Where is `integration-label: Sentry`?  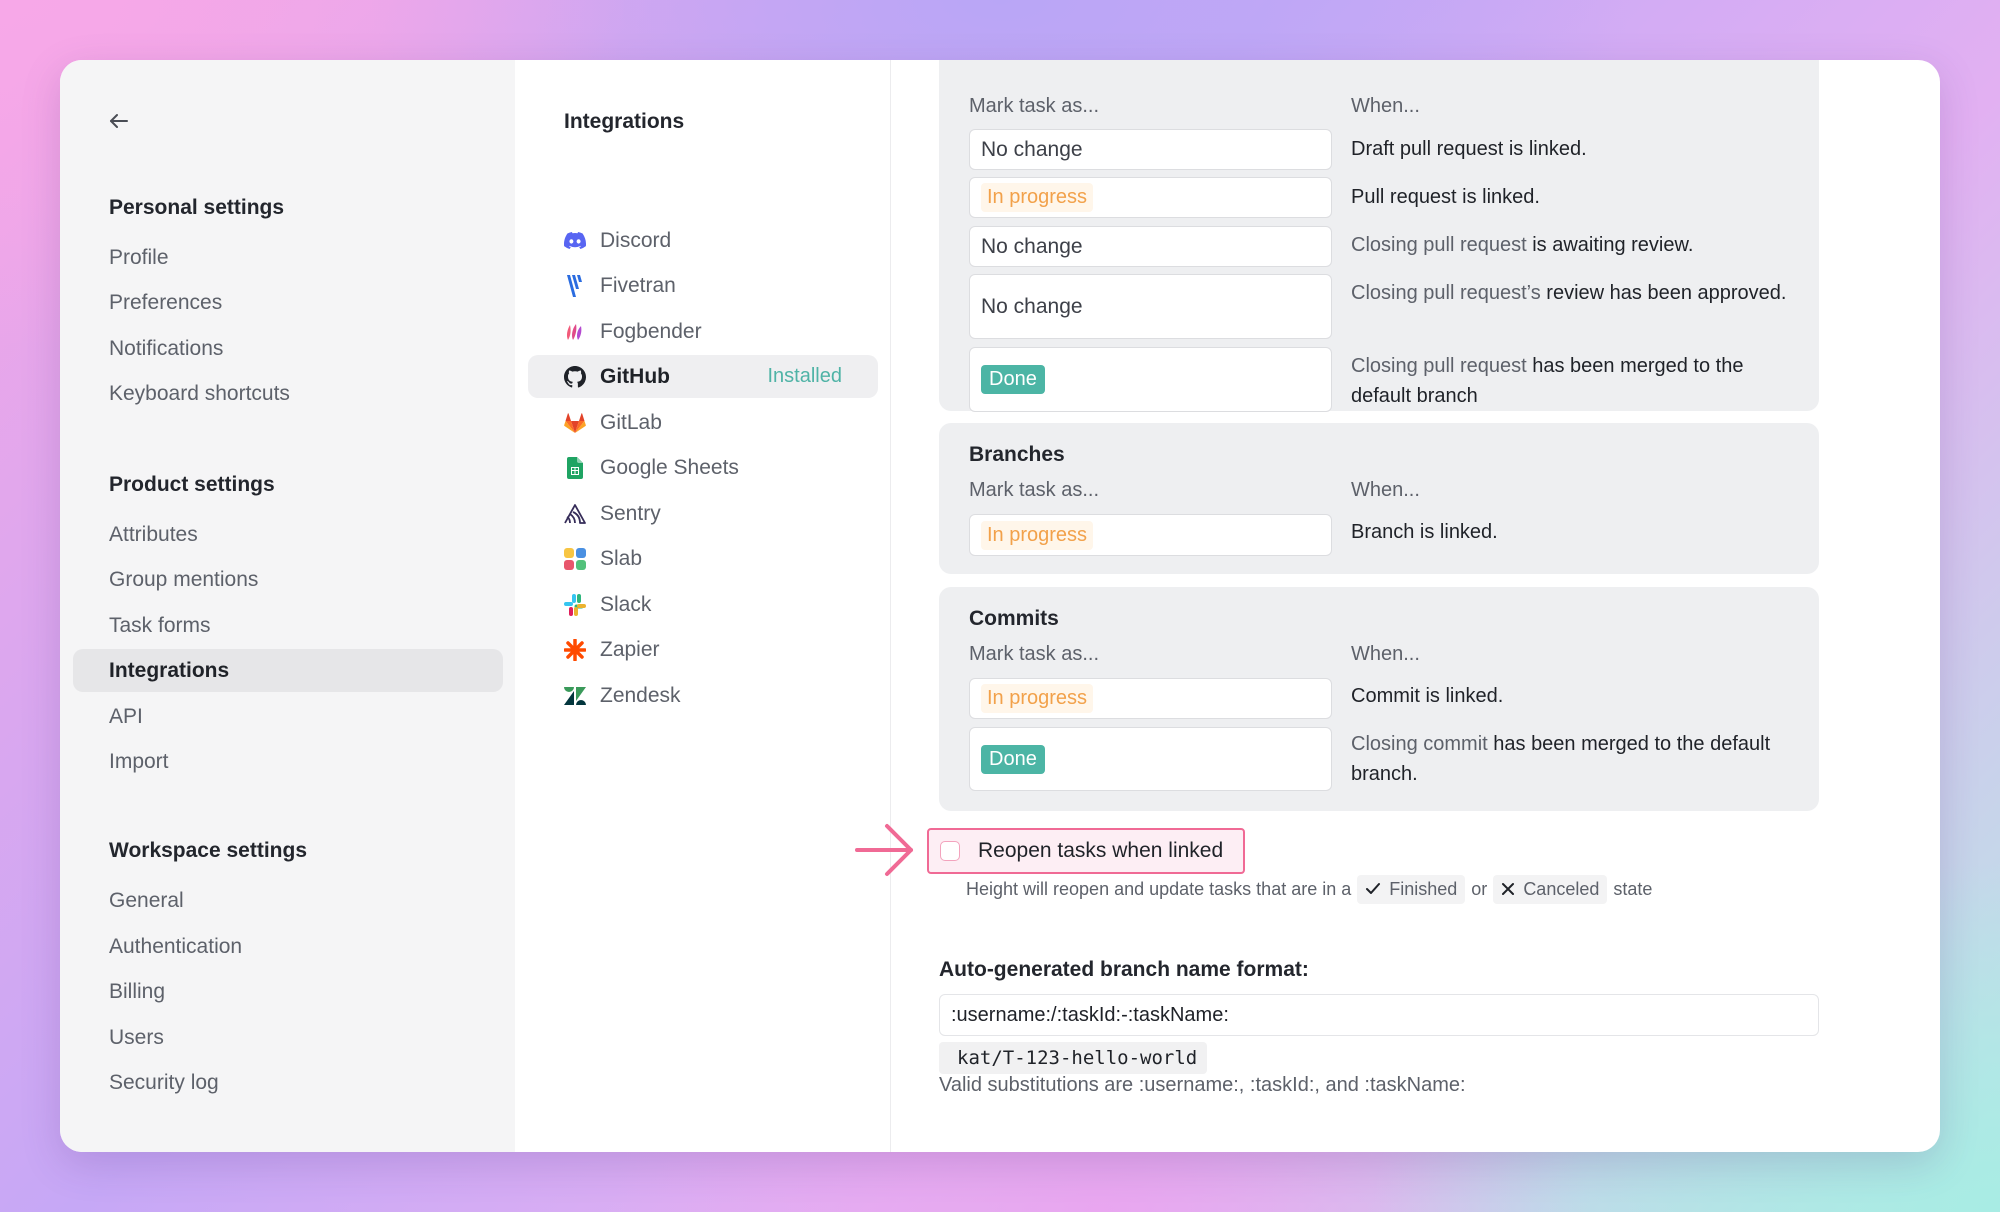 integration-label: Sentry is located at coordinates (630, 513).